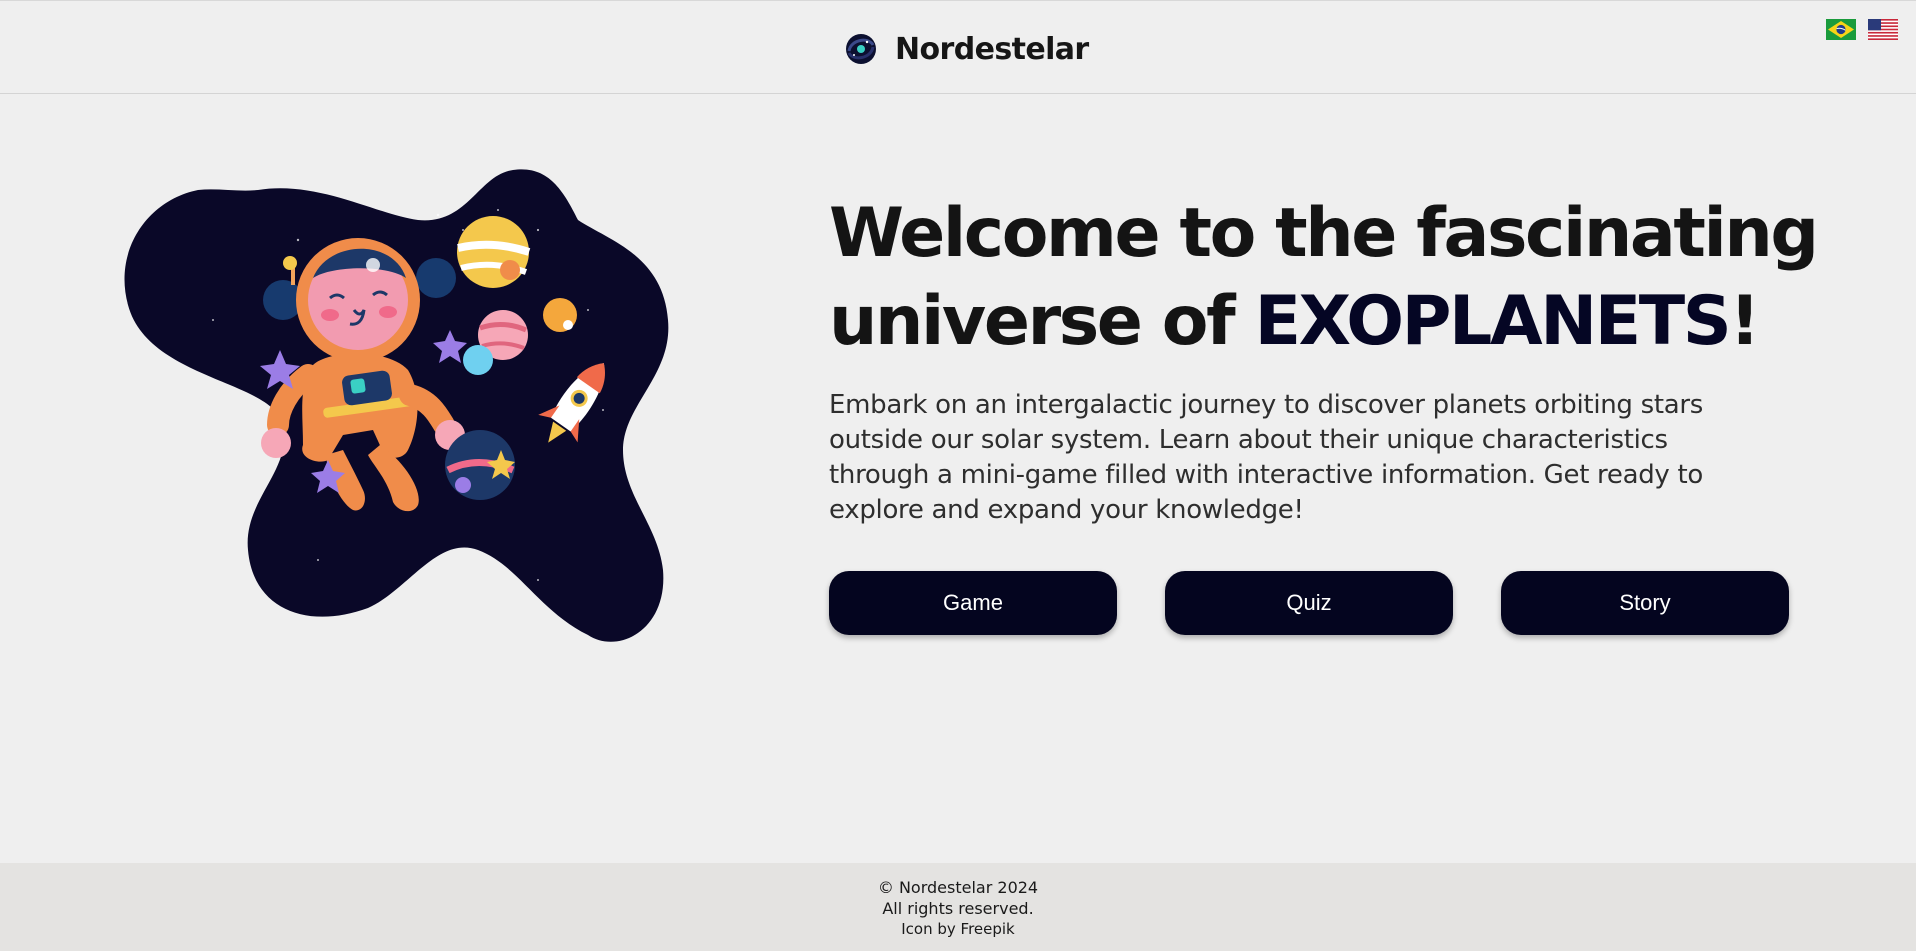  Describe the element at coordinates (958, 887) in the screenshot. I see `footer-copyright: © Nordestelar 2024` at that location.